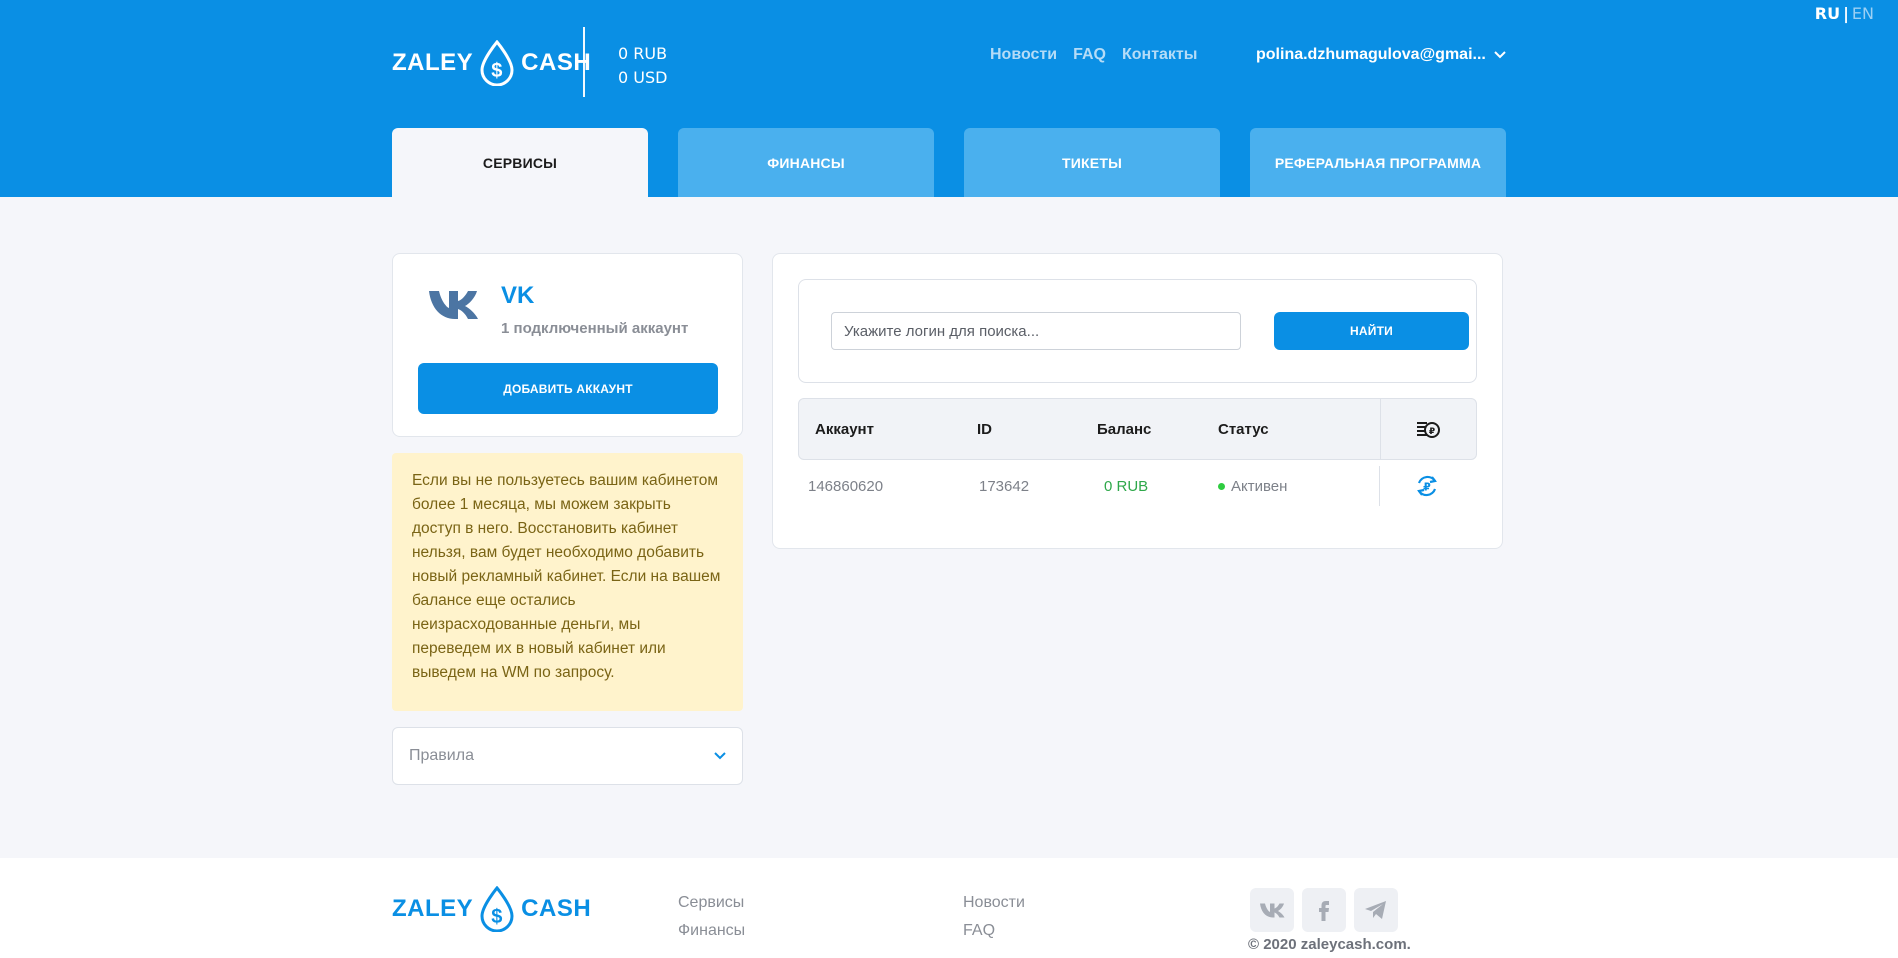  I want to click on balances: 0 RUB 0 USD, so click(642, 66).